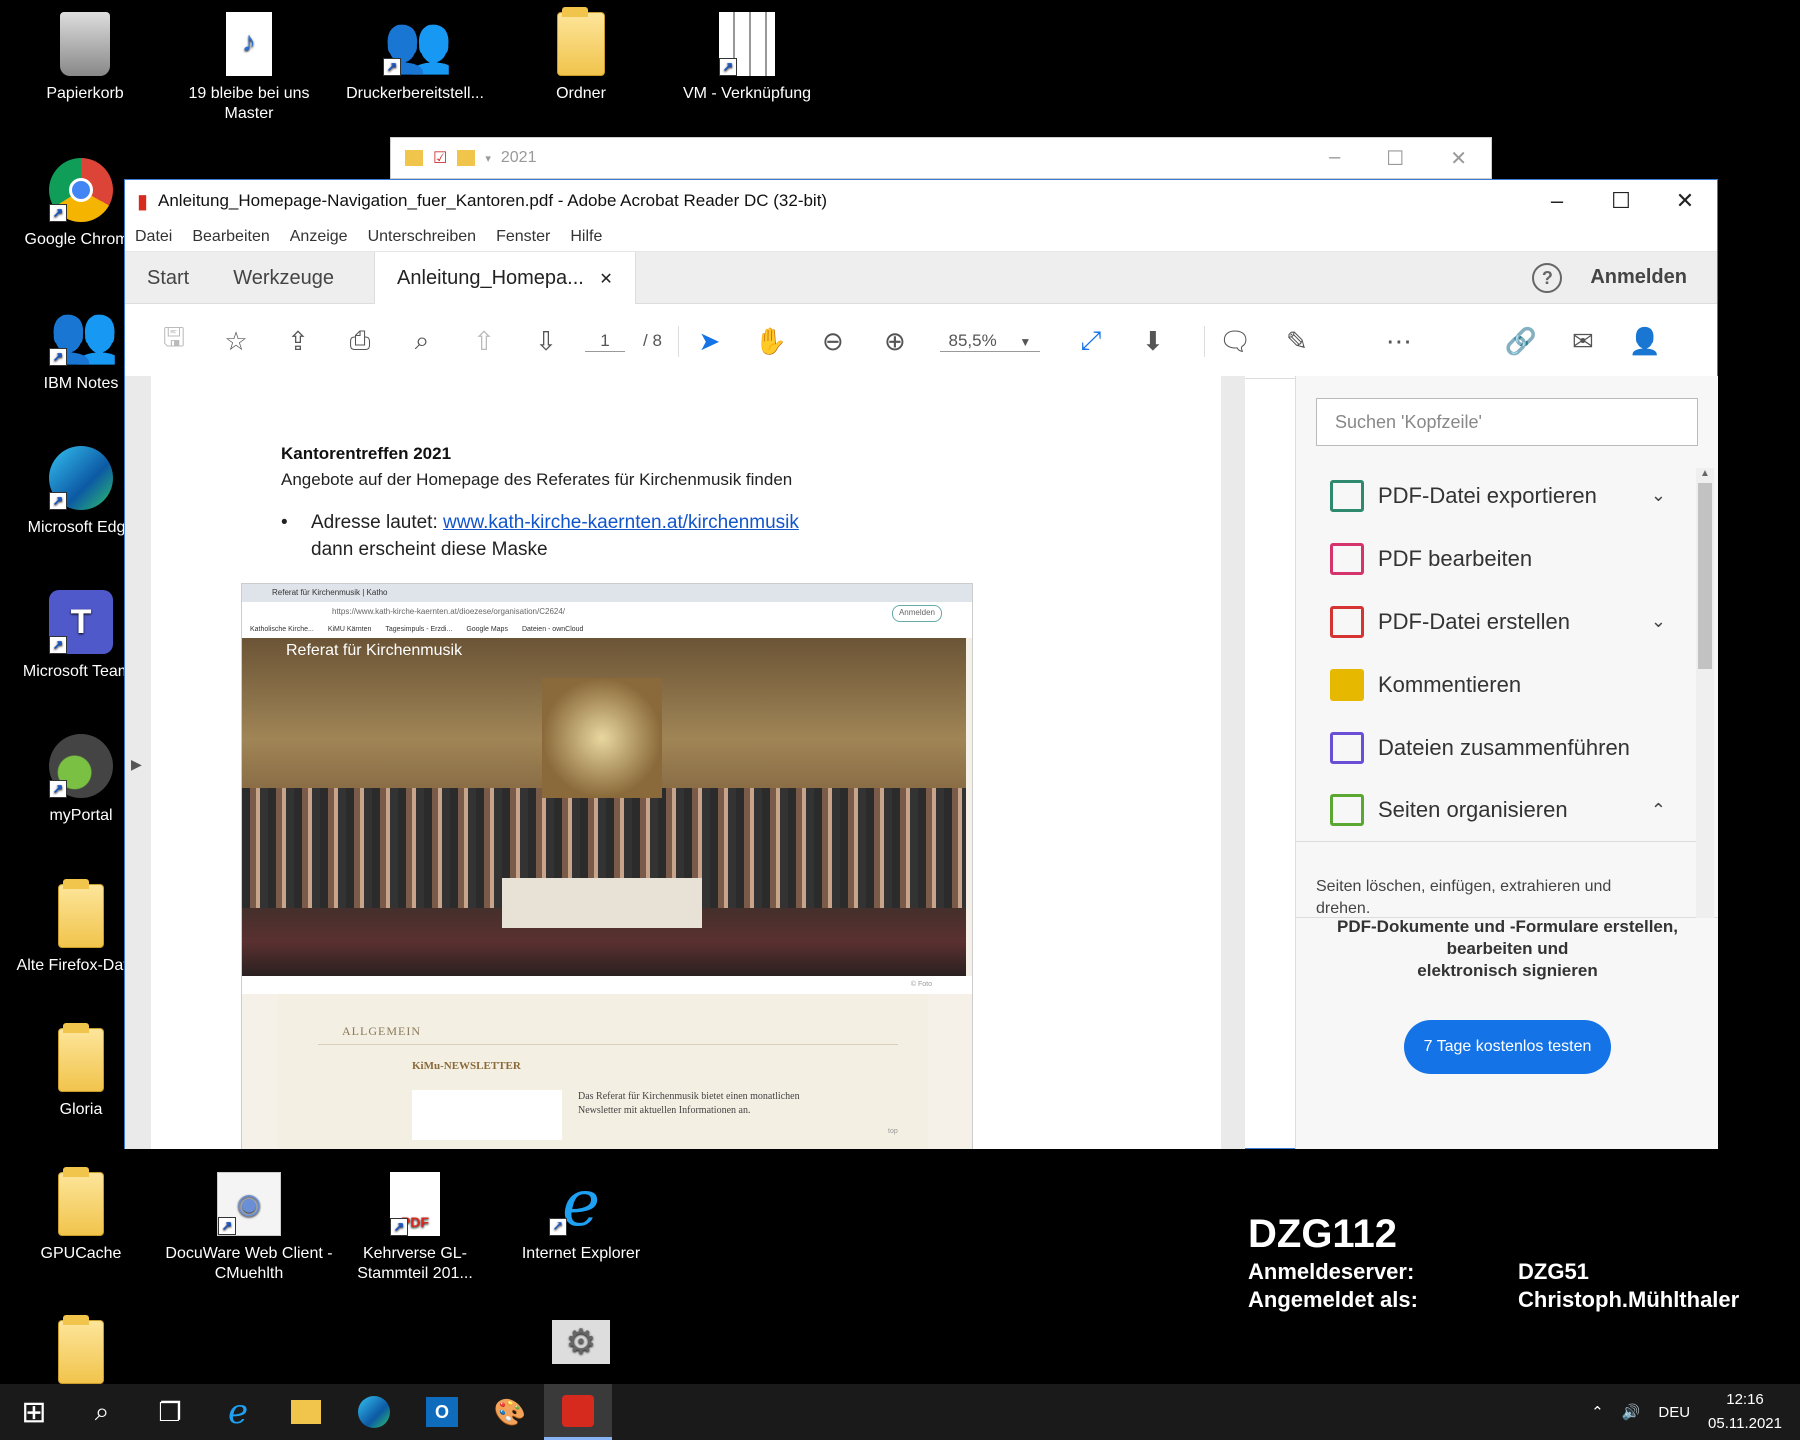  What do you see at coordinates (34, 1412) in the screenshot?
I see `start-windows-icon: ⊞` at bounding box center [34, 1412].